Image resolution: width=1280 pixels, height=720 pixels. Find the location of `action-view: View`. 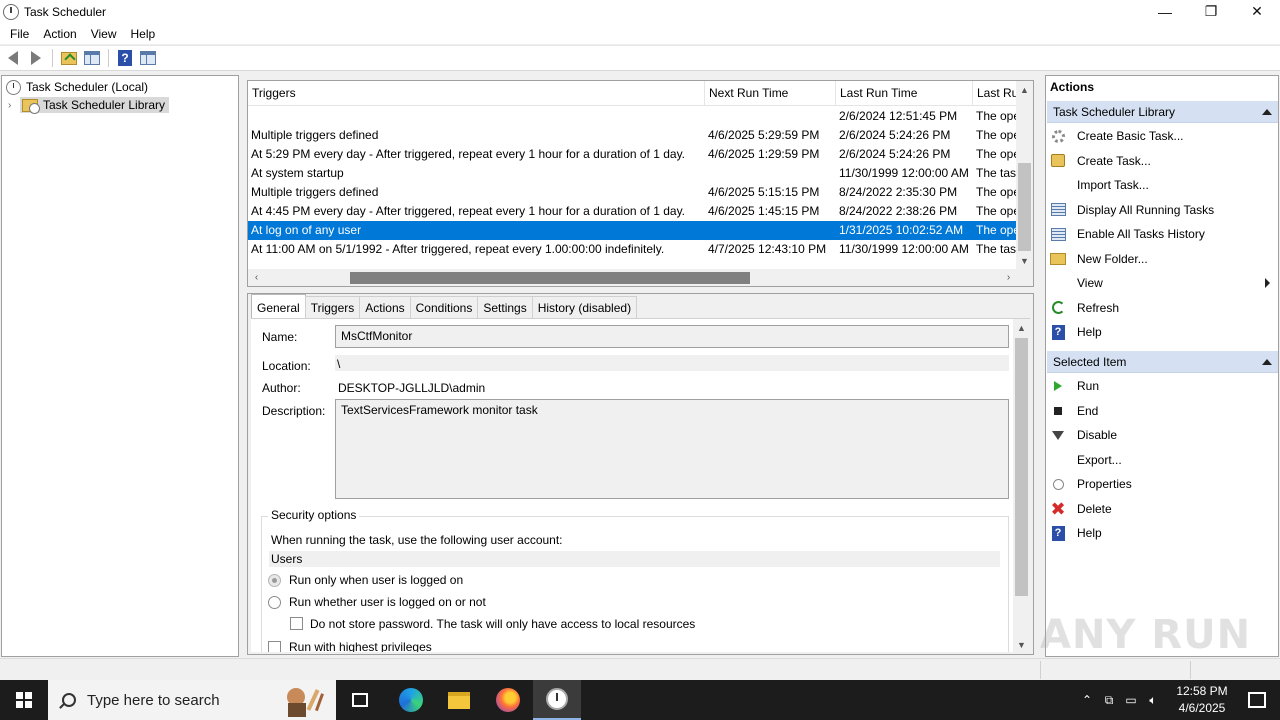

action-view: View is located at coordinates (1163, 283).